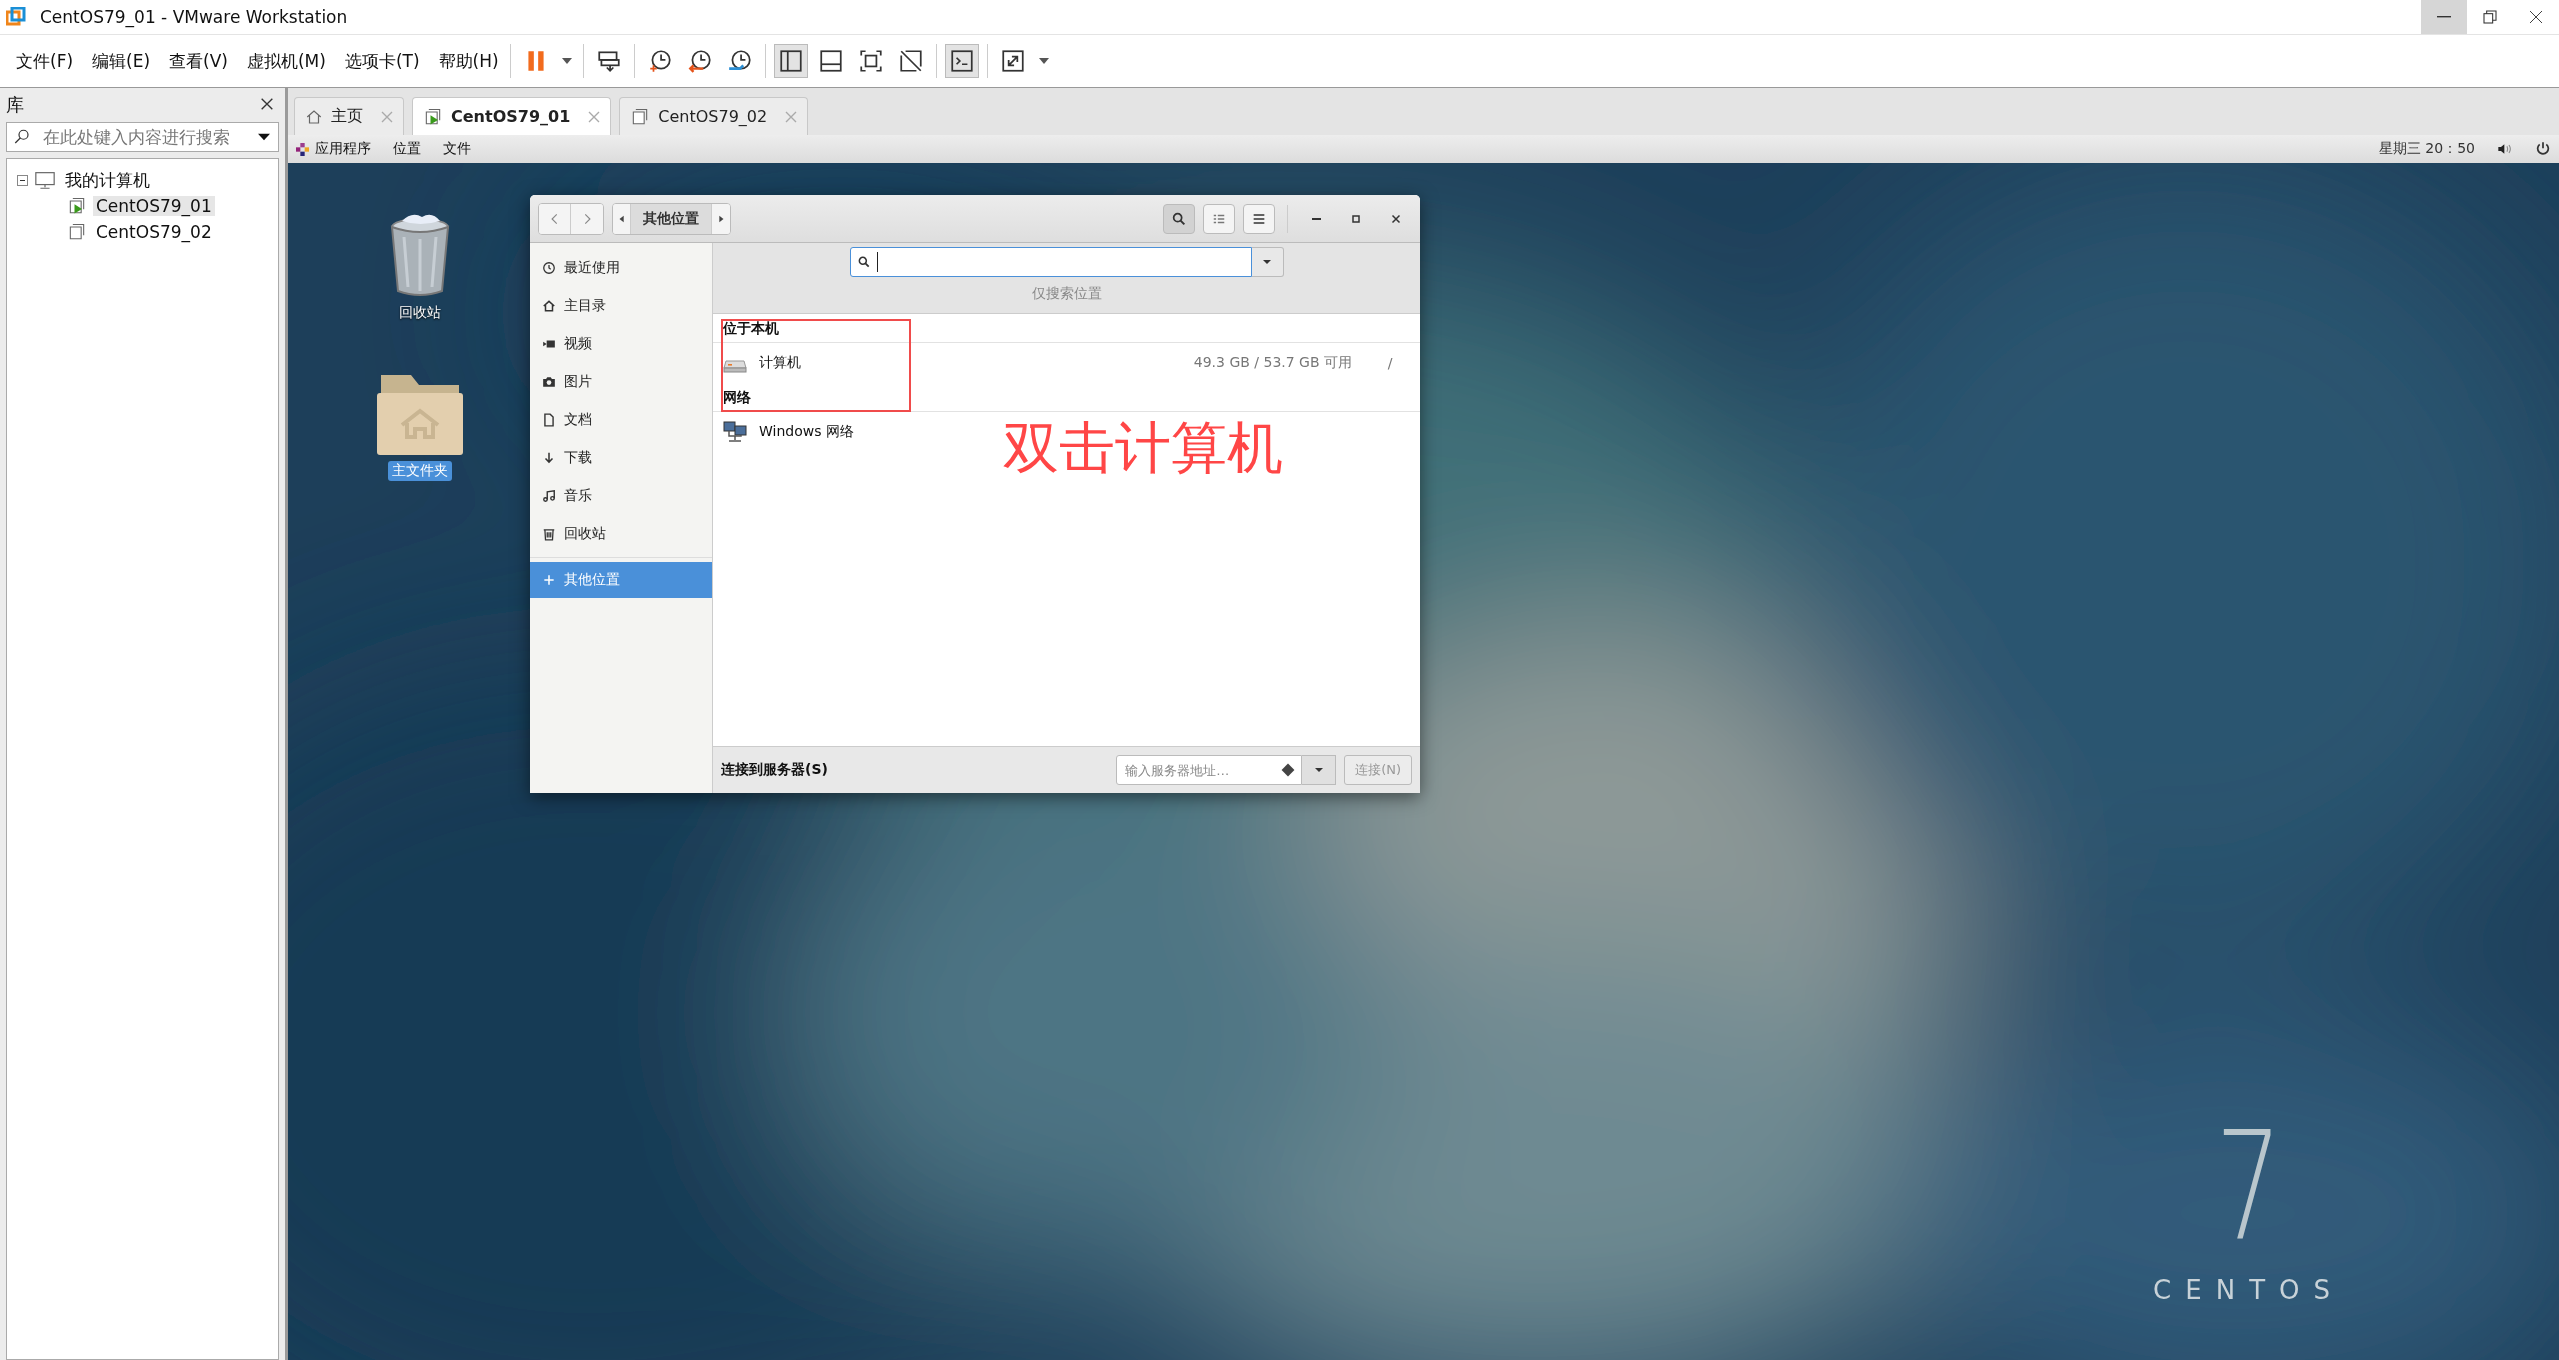  What do you see at coordinates (468, 61) in the screenshot?
I see `menu-item: 帮助(H)` at bounding box center [468, 61].